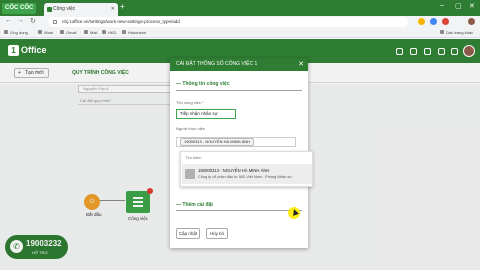  What do you see at coordinates (13, 50) in the screenshot?
I see `logo-mark: 1` at bounding box center [13, 50].